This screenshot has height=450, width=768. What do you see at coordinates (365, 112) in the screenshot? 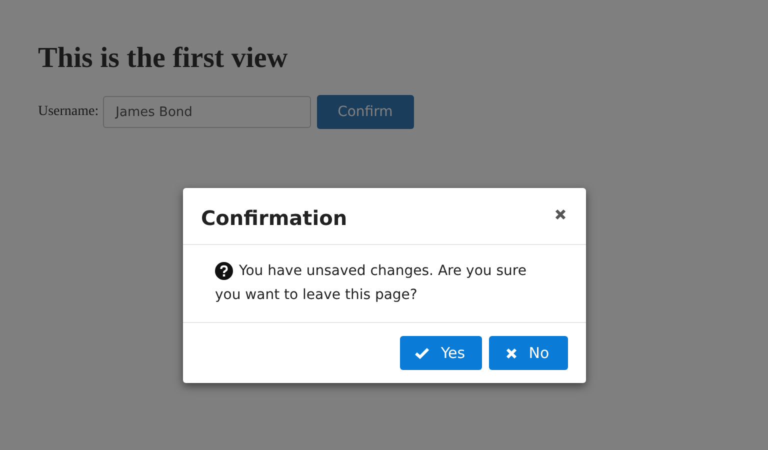
I see `confirm-button: Confirm` at bounding box center [365, 112].